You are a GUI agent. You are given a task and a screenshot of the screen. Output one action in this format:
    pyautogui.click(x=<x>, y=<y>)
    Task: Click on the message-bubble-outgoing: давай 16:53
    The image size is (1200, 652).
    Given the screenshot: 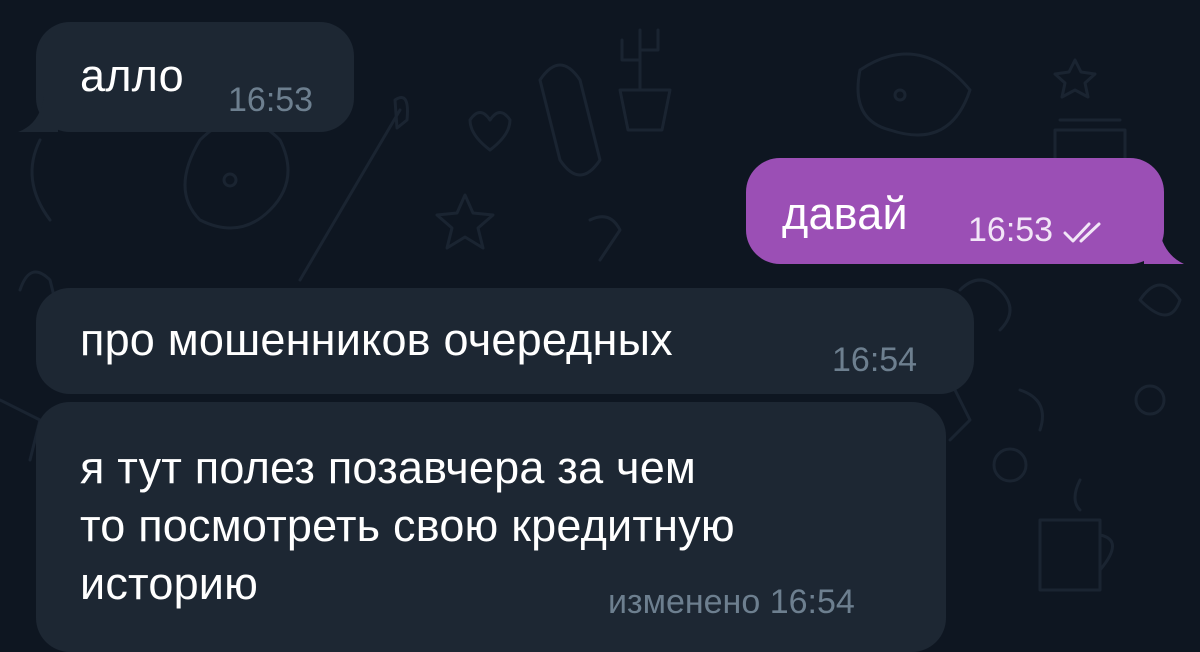 What is the action you would take?
    pyautogui.click(x=955, y=211)
    